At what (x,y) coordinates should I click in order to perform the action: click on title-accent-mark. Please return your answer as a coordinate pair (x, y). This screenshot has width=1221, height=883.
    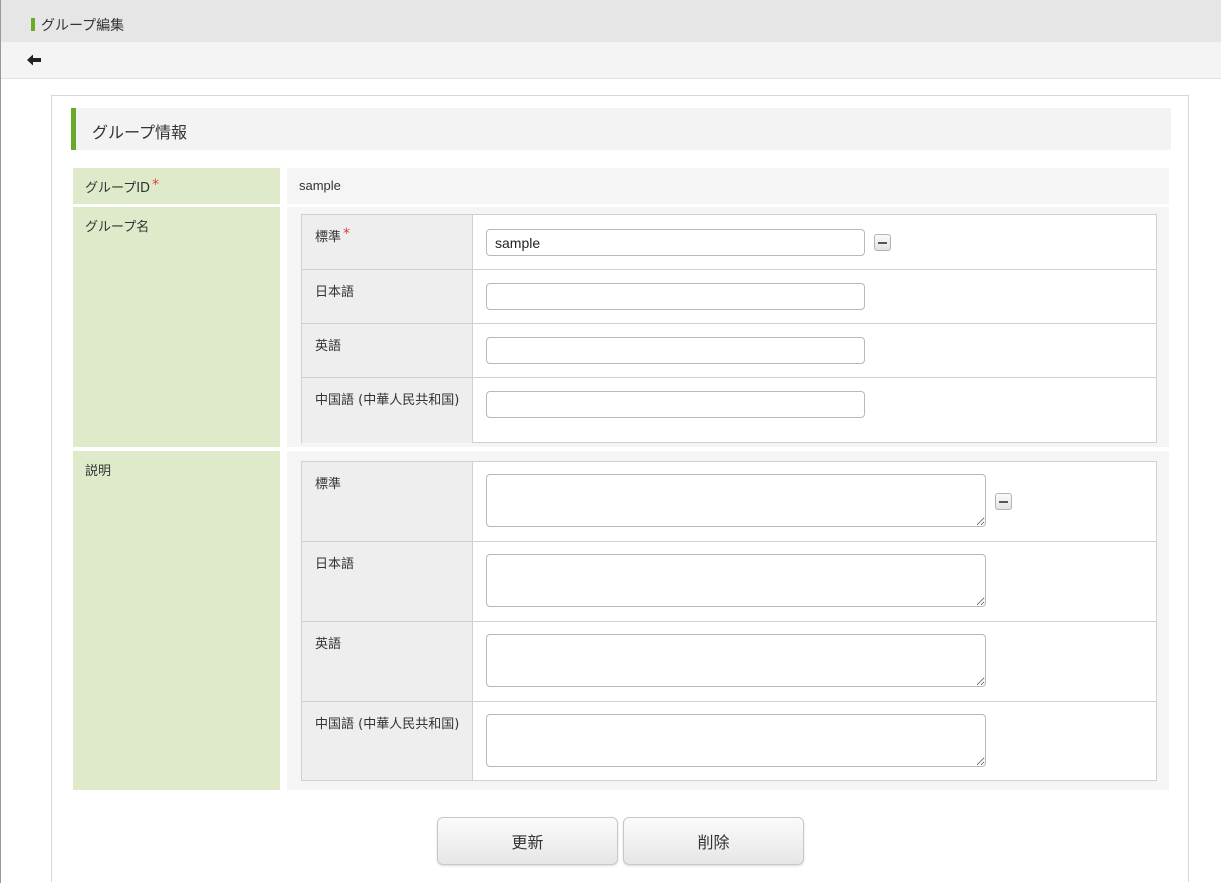
    Looking at the image, I should click on (33, 24).